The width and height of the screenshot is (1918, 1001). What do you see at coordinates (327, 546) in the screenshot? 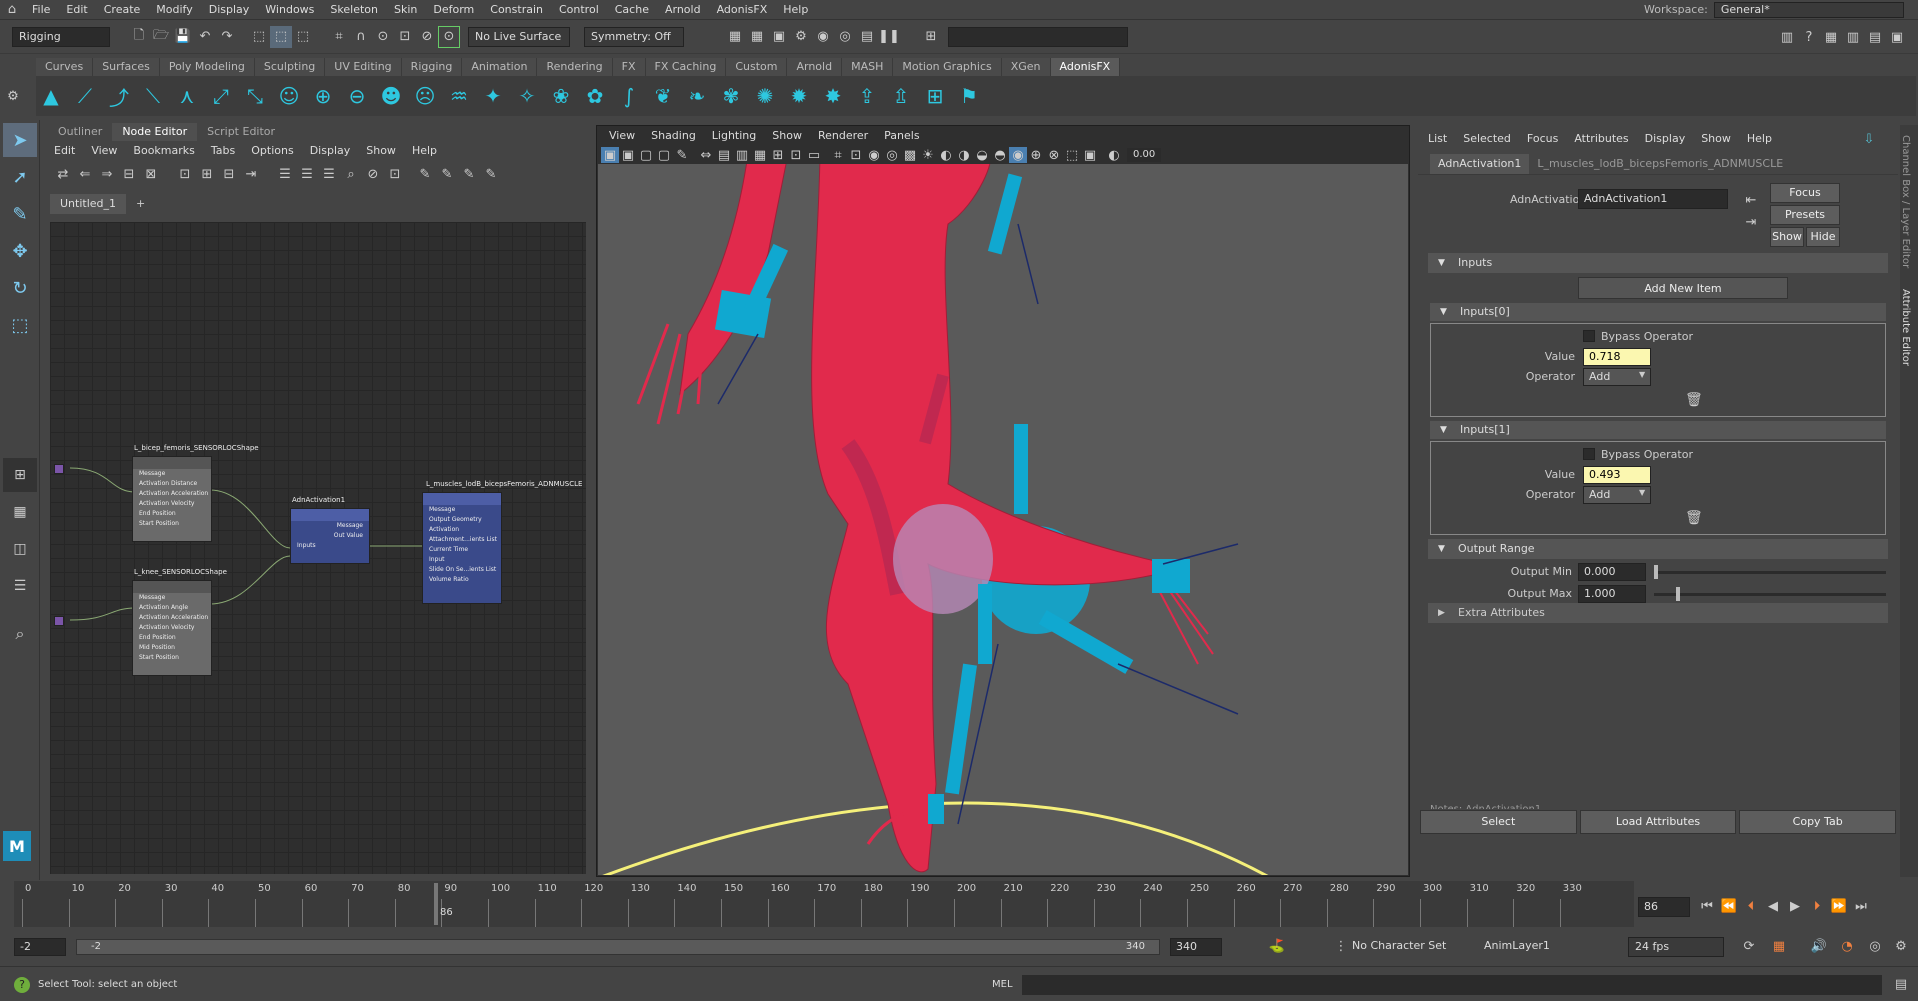
I see `node-attr-row: Inputs` at bounding box center [327, 546].